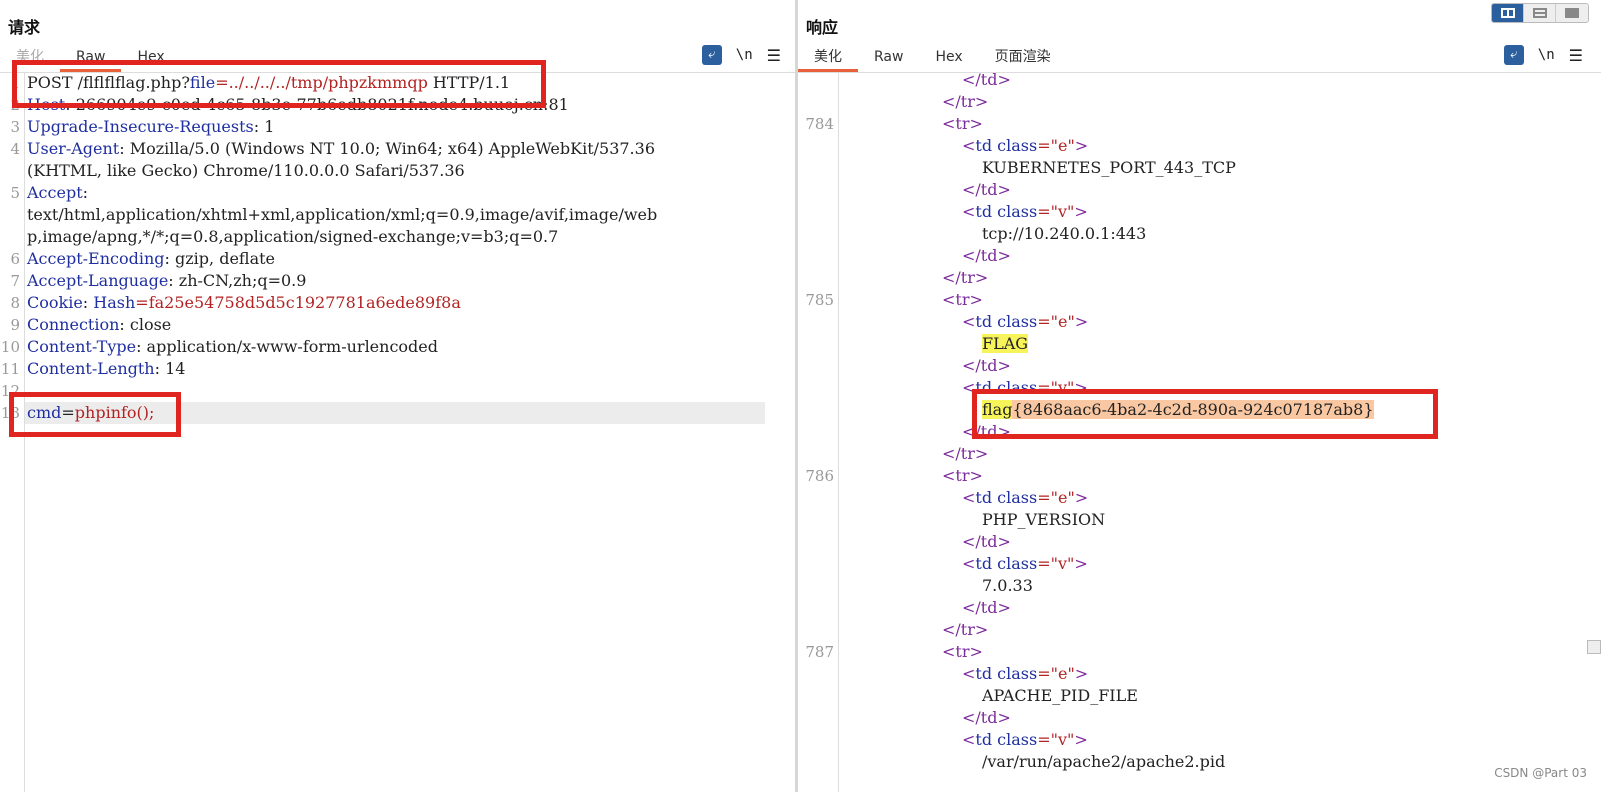  What do you see at coordinates (1199, 234) in the screenshot?
I see `code-line: tcp://10.240.0.1:443` at bounding box center [1199, 234].